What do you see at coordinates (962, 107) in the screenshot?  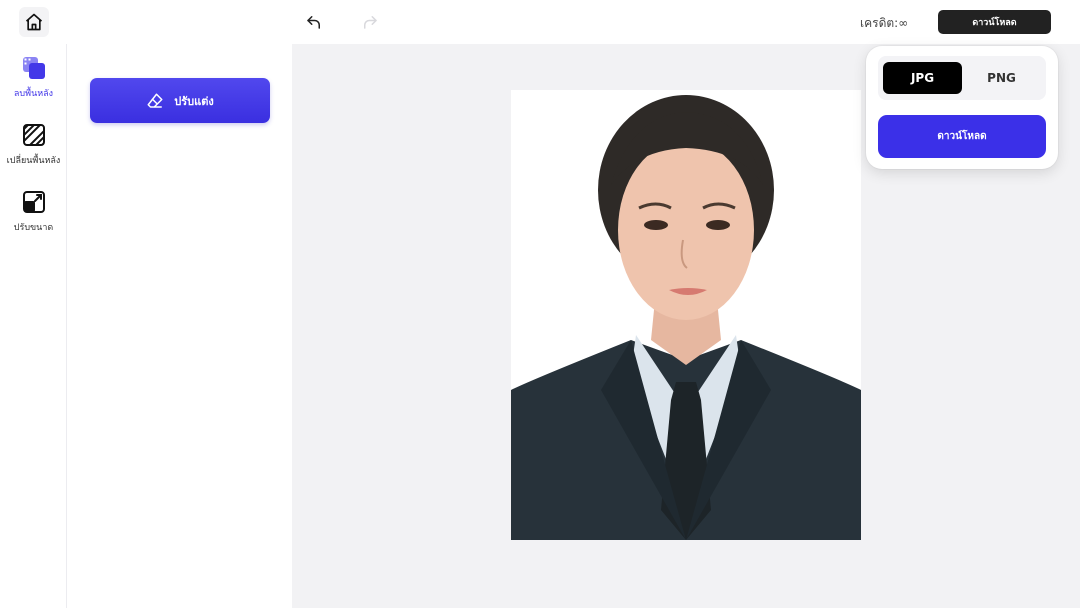 I see `export-popover: JPG PNG ดาวน์โหลด` at bounding box center [962, 107].